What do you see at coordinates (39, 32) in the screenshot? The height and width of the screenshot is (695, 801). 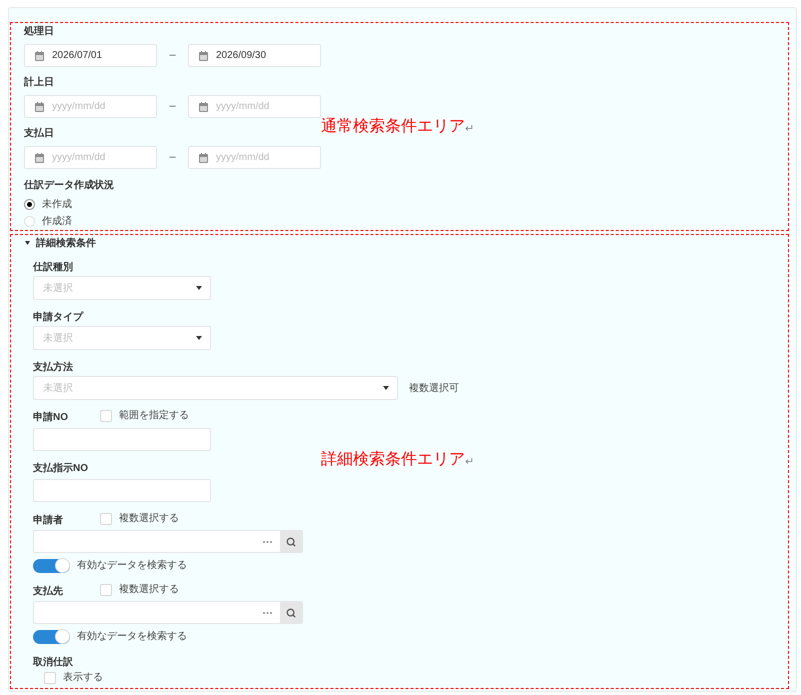 I see `field-label: 処理日` at bounding box center [39, 32].